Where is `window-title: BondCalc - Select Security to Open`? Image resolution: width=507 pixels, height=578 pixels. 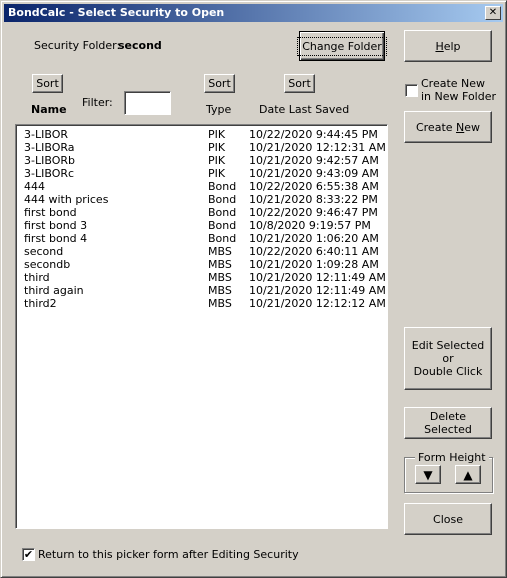
window-title: BondCalc - Select Security to Open is located at coordinates (116, 12).